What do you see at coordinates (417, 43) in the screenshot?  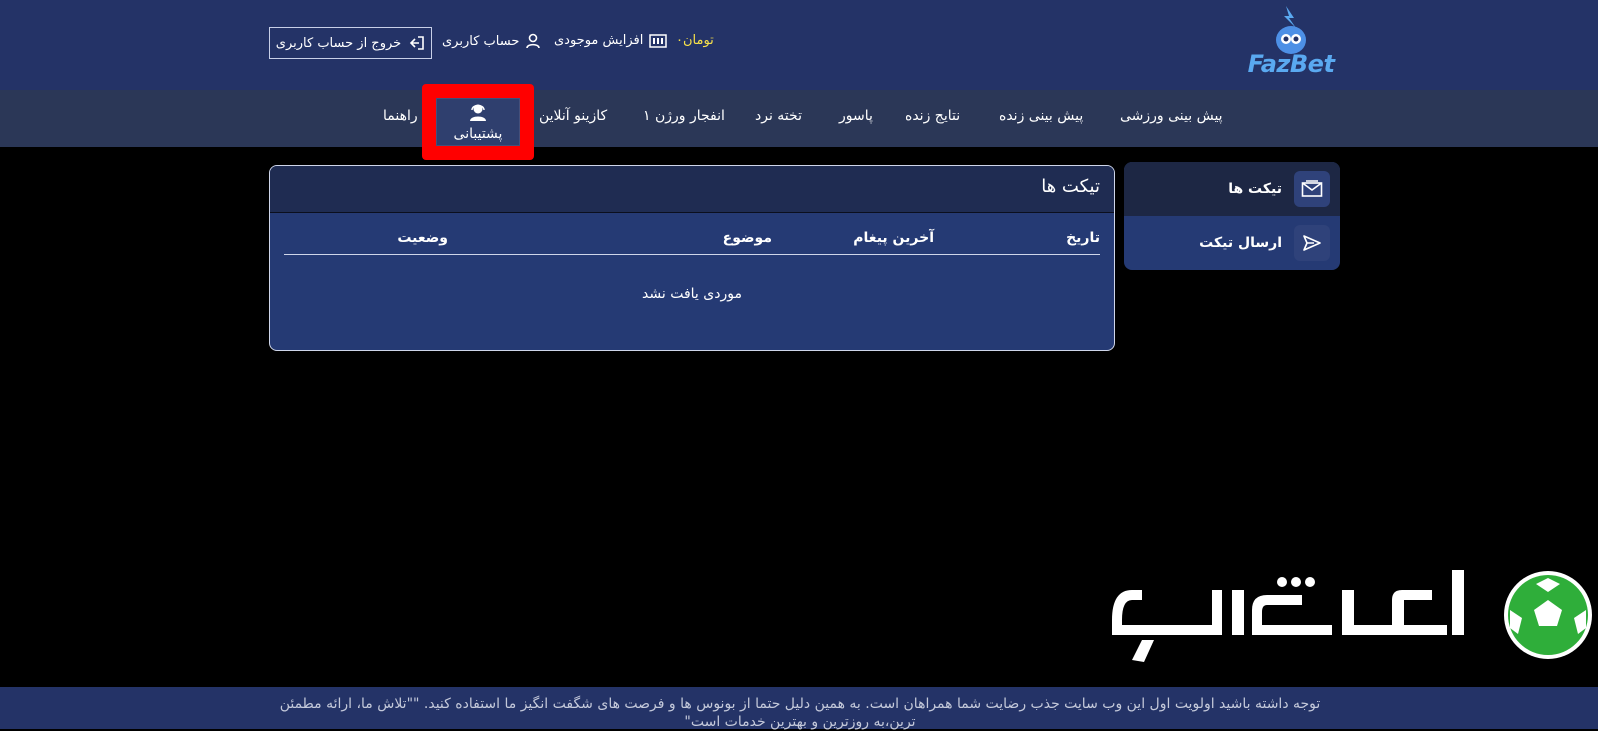 I see `logout-icon` at bounding box center [417, 43].